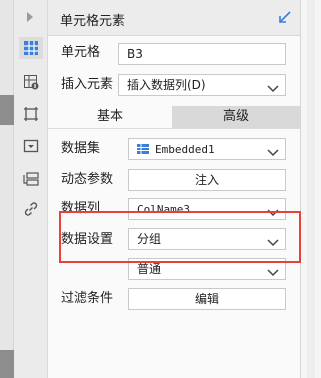 Image resolution: width=321 pixels, height=378 pixels. What do you see at coordinates (87, 179) in the screenshot?
I see `dynamic-param-label: 动态参数` at bounding box center [87, 179].